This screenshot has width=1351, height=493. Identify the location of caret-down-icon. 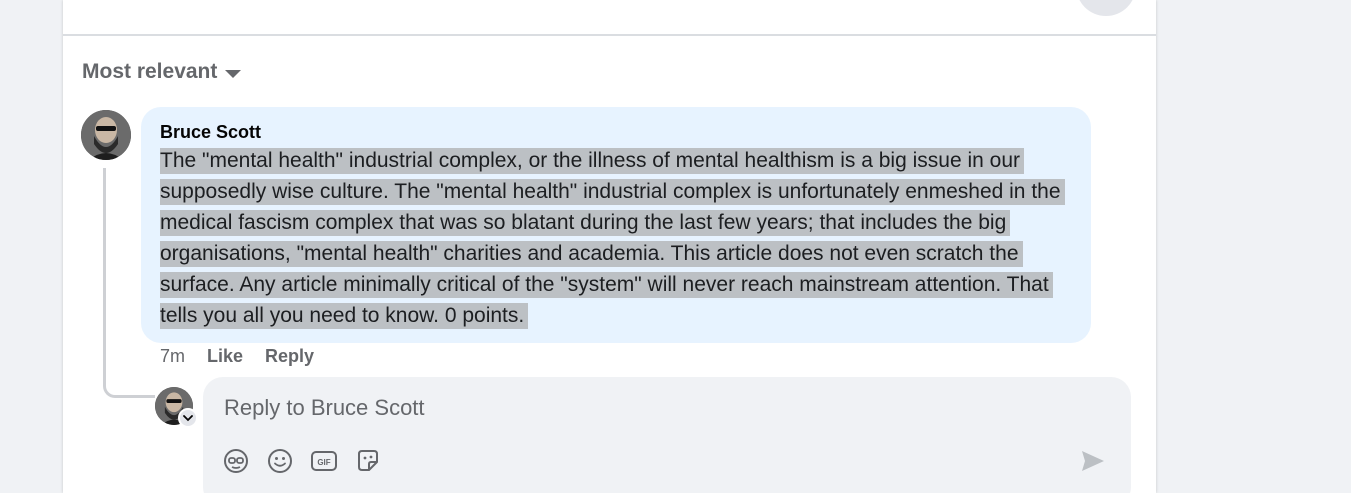
(233, 74).